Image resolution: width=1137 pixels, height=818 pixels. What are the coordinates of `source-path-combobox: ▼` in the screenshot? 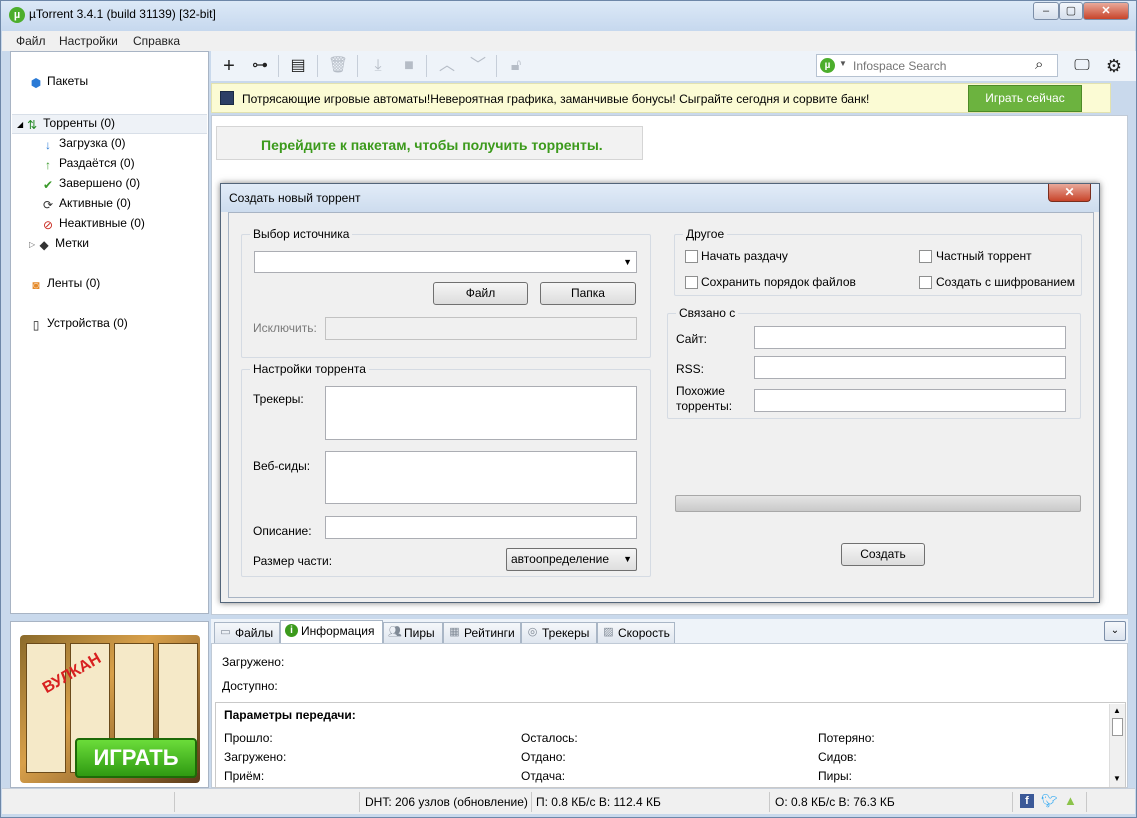 It's located at (445, 262).